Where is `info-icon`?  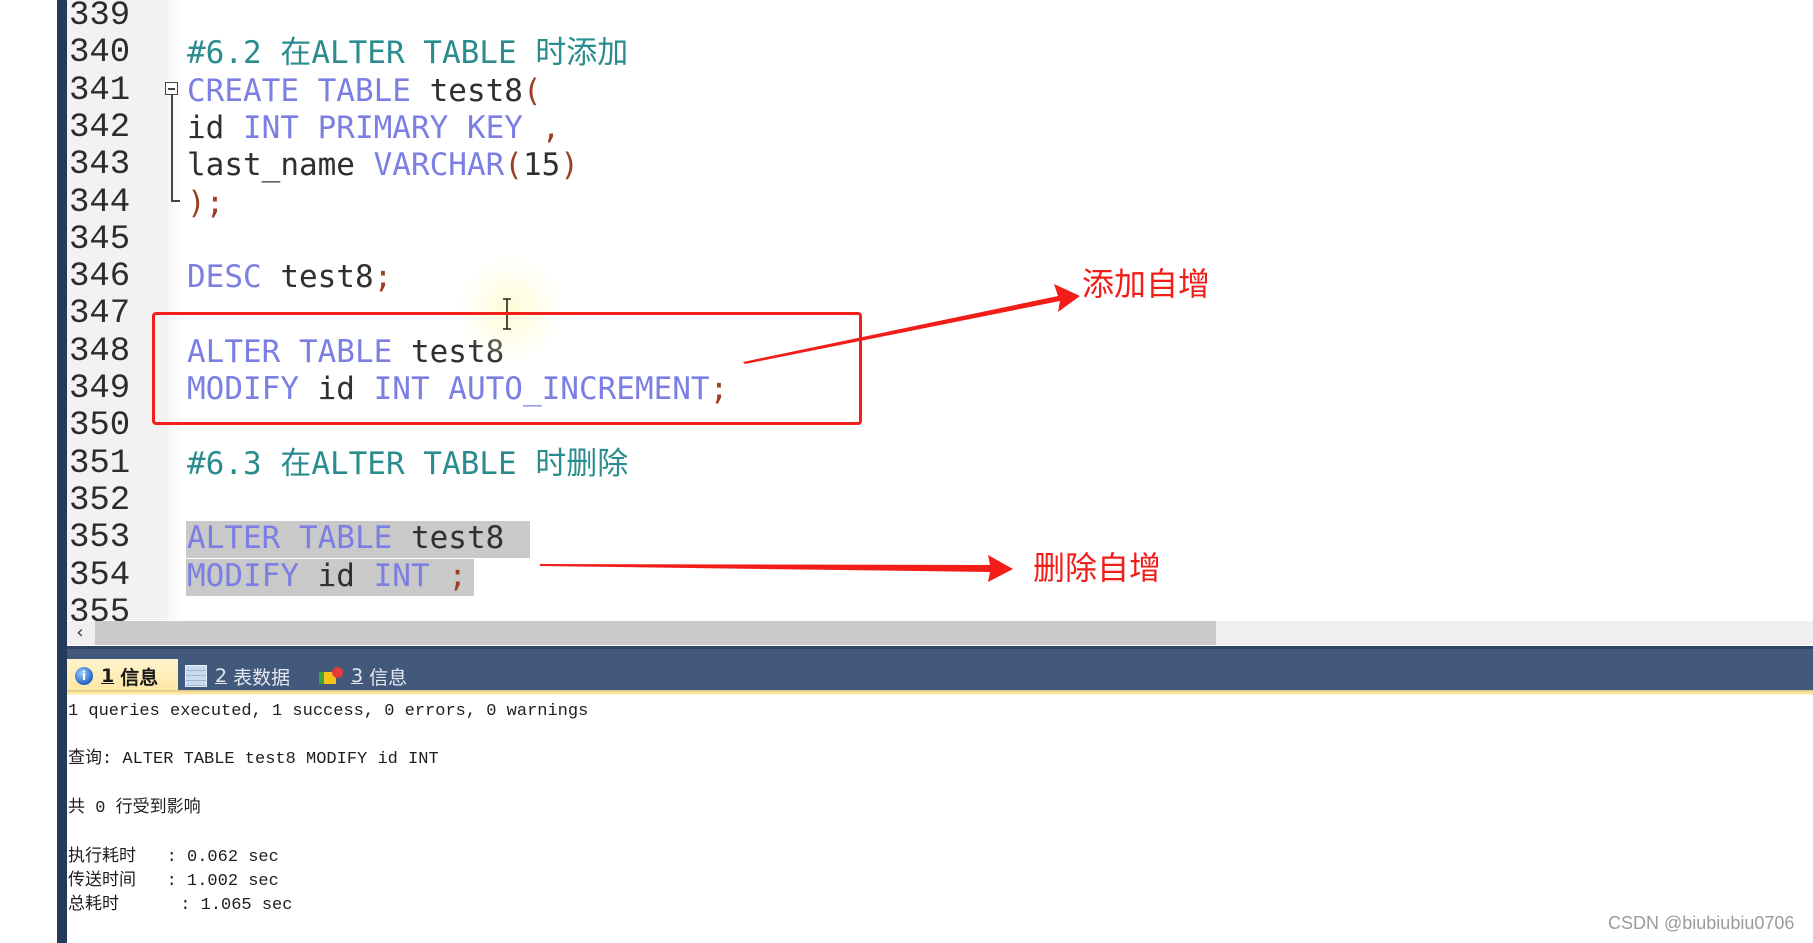
info-icon is located at coordinates (84, 676).